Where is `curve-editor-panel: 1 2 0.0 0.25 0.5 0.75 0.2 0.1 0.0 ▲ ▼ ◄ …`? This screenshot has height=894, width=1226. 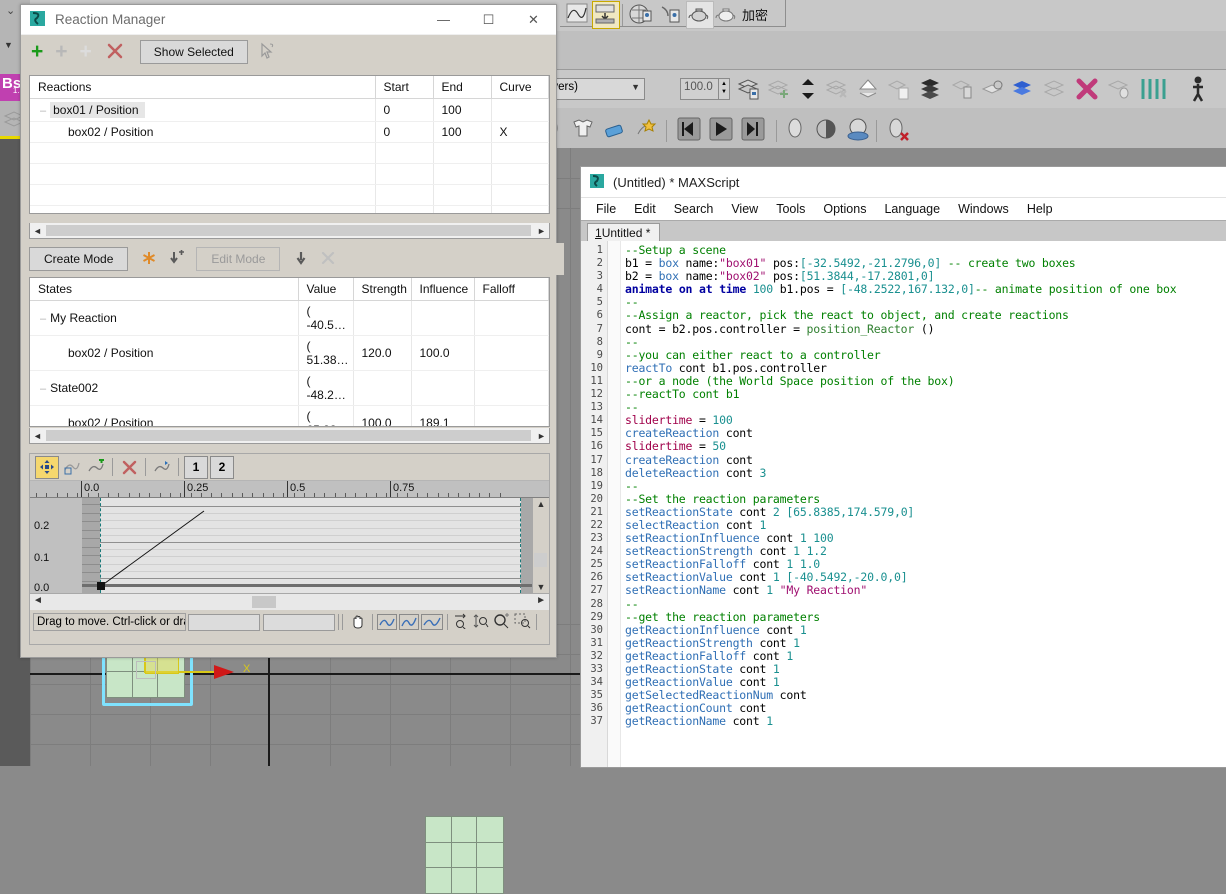 curve-editor-panel: 1 2 0.0 0.25 0.5 0.75 0.2 0.1 0.0 ▲ ▼ ◄ … is located at coordinates (289, 549).